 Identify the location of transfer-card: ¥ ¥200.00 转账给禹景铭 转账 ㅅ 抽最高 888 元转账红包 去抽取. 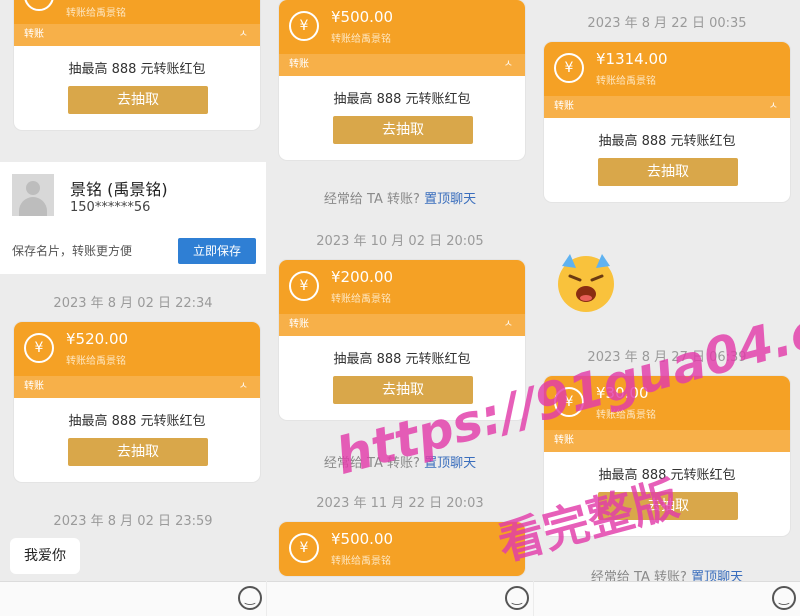
(402, 340).